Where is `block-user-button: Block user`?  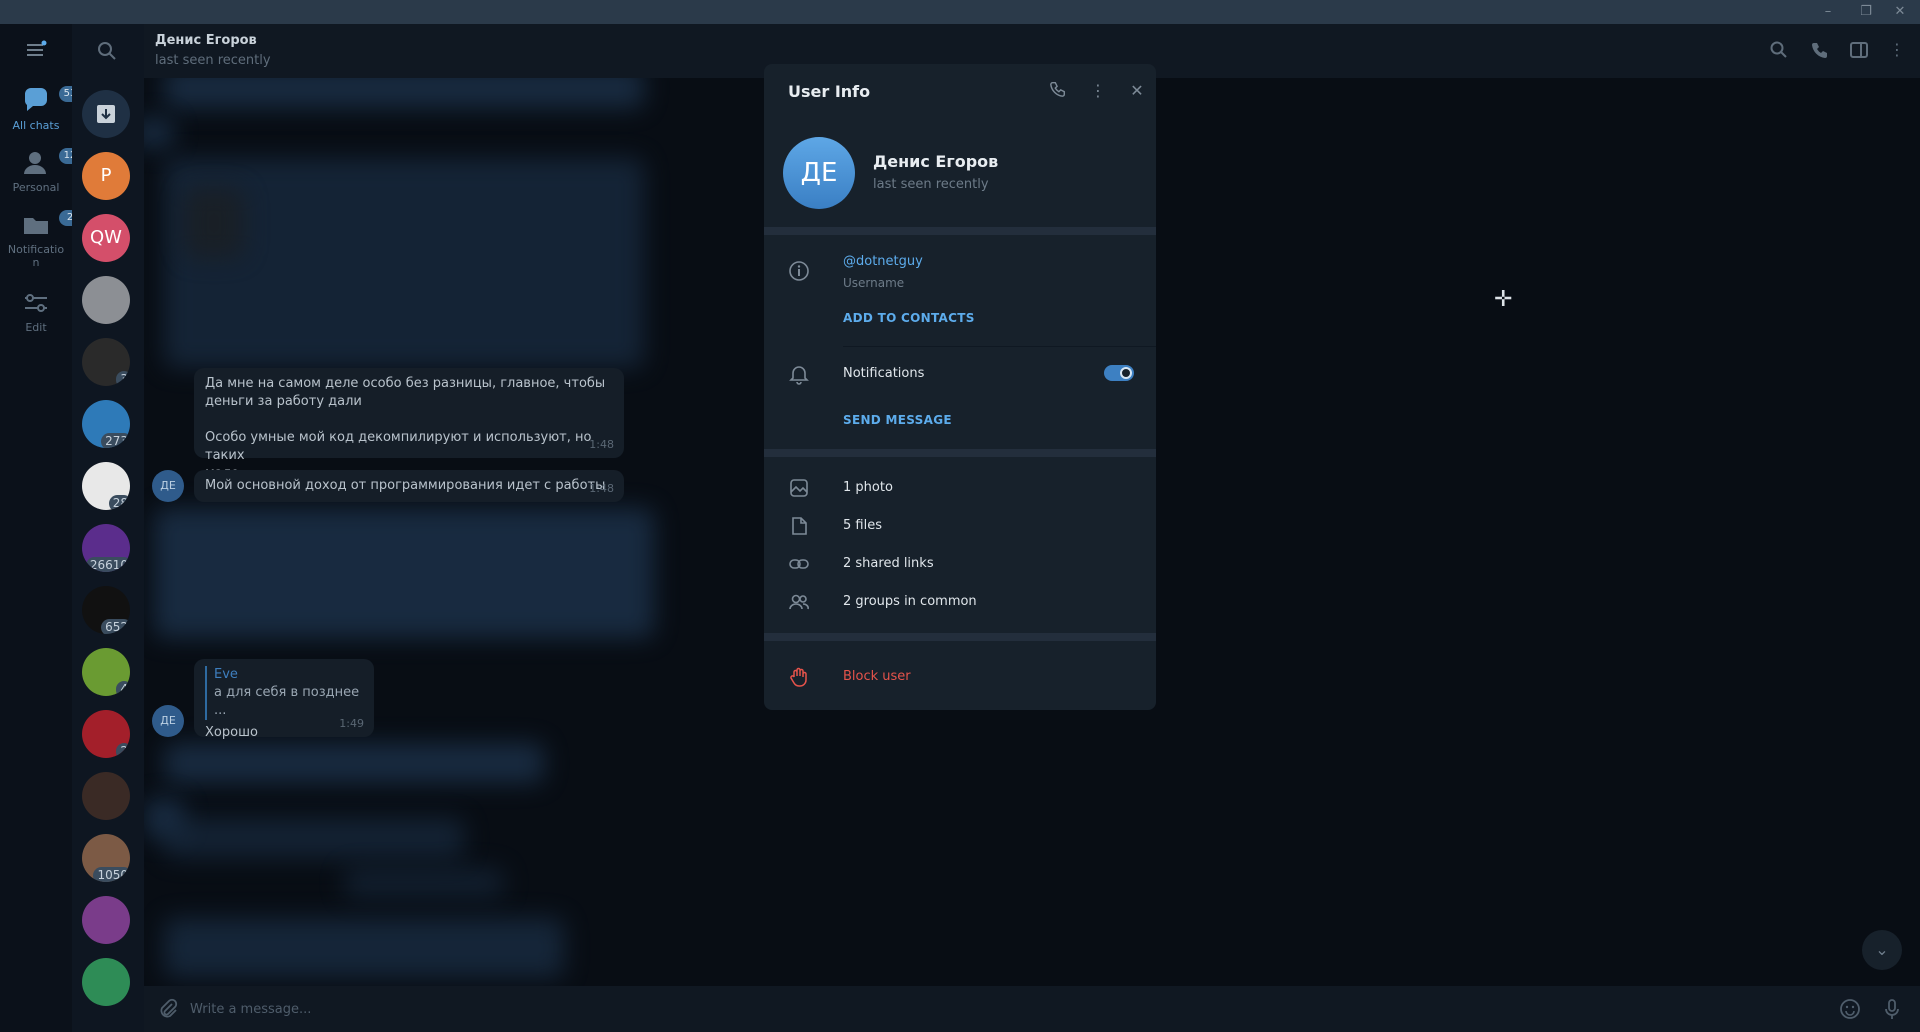 block-user-button: Block user is located at coordinates (877, 676).